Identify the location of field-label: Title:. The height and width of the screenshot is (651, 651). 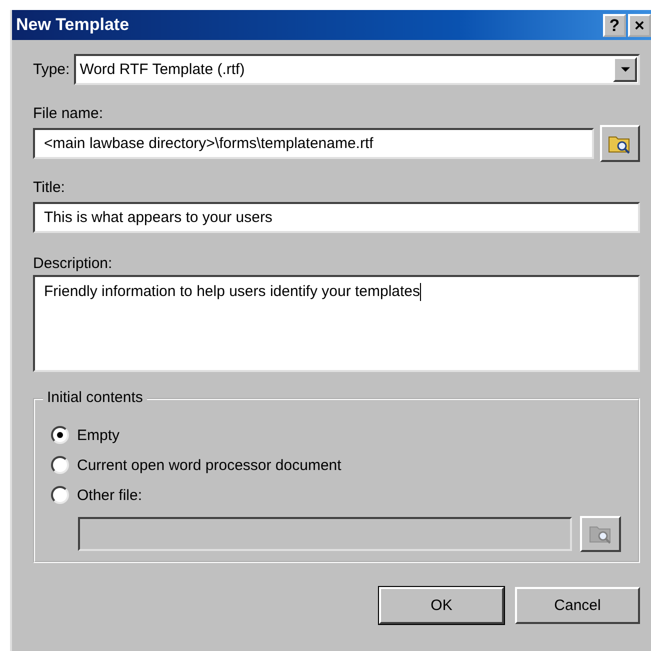
(49, 187).